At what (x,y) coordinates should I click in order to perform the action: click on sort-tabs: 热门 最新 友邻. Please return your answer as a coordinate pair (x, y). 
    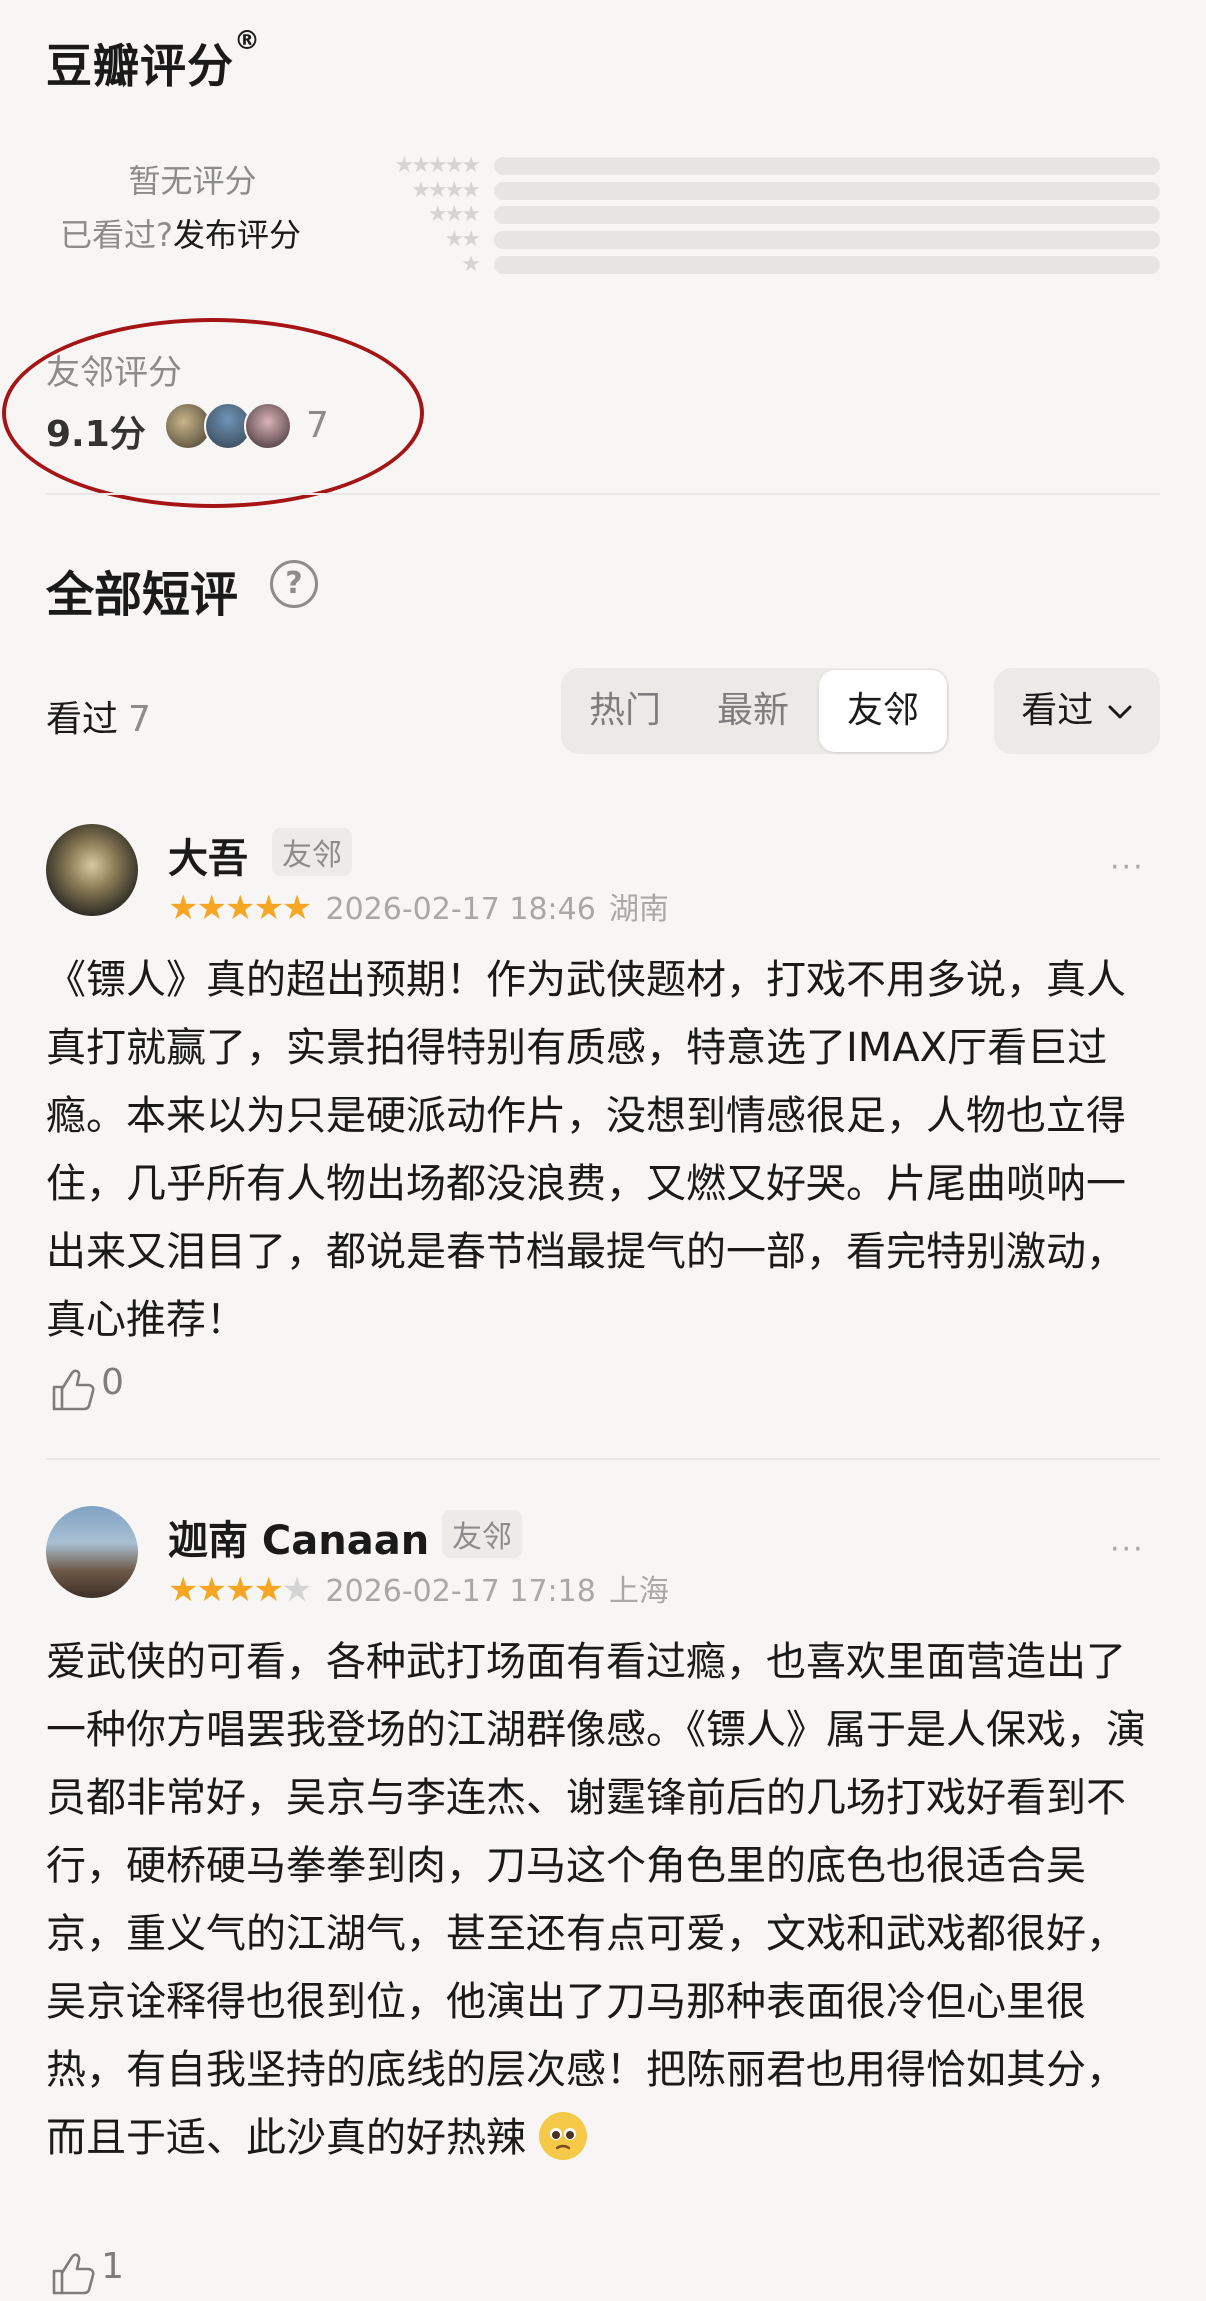
    Looking at the image, I should click on (755, 711).